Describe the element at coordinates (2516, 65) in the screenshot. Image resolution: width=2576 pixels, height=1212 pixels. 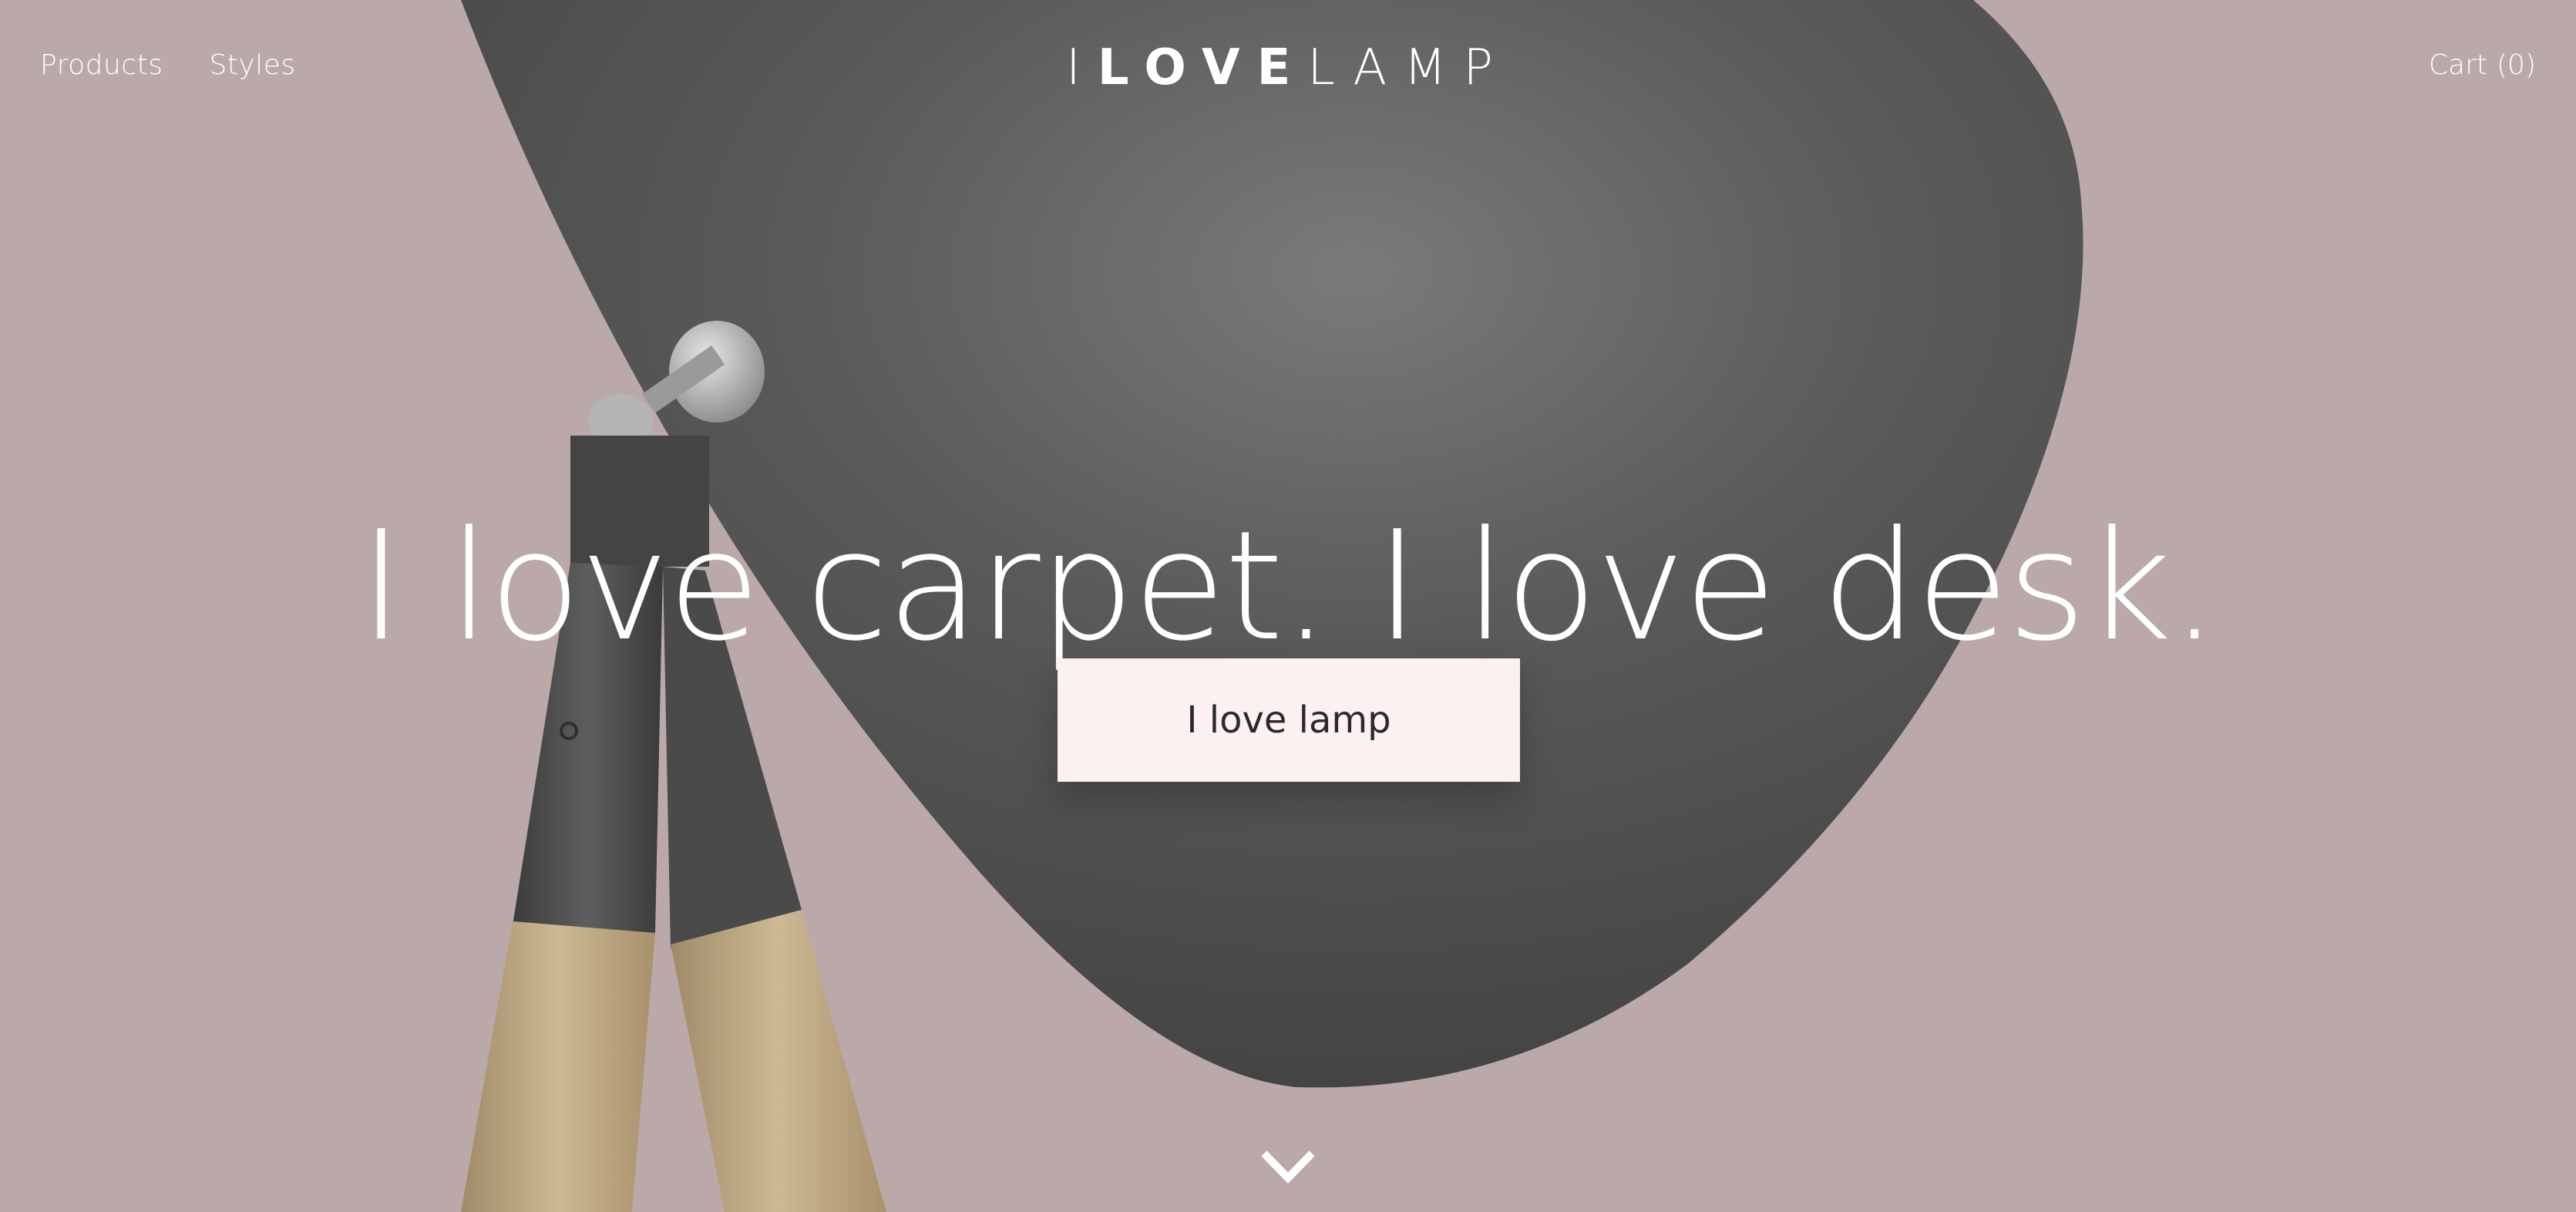
I see `cart-count: (0)` at that location.